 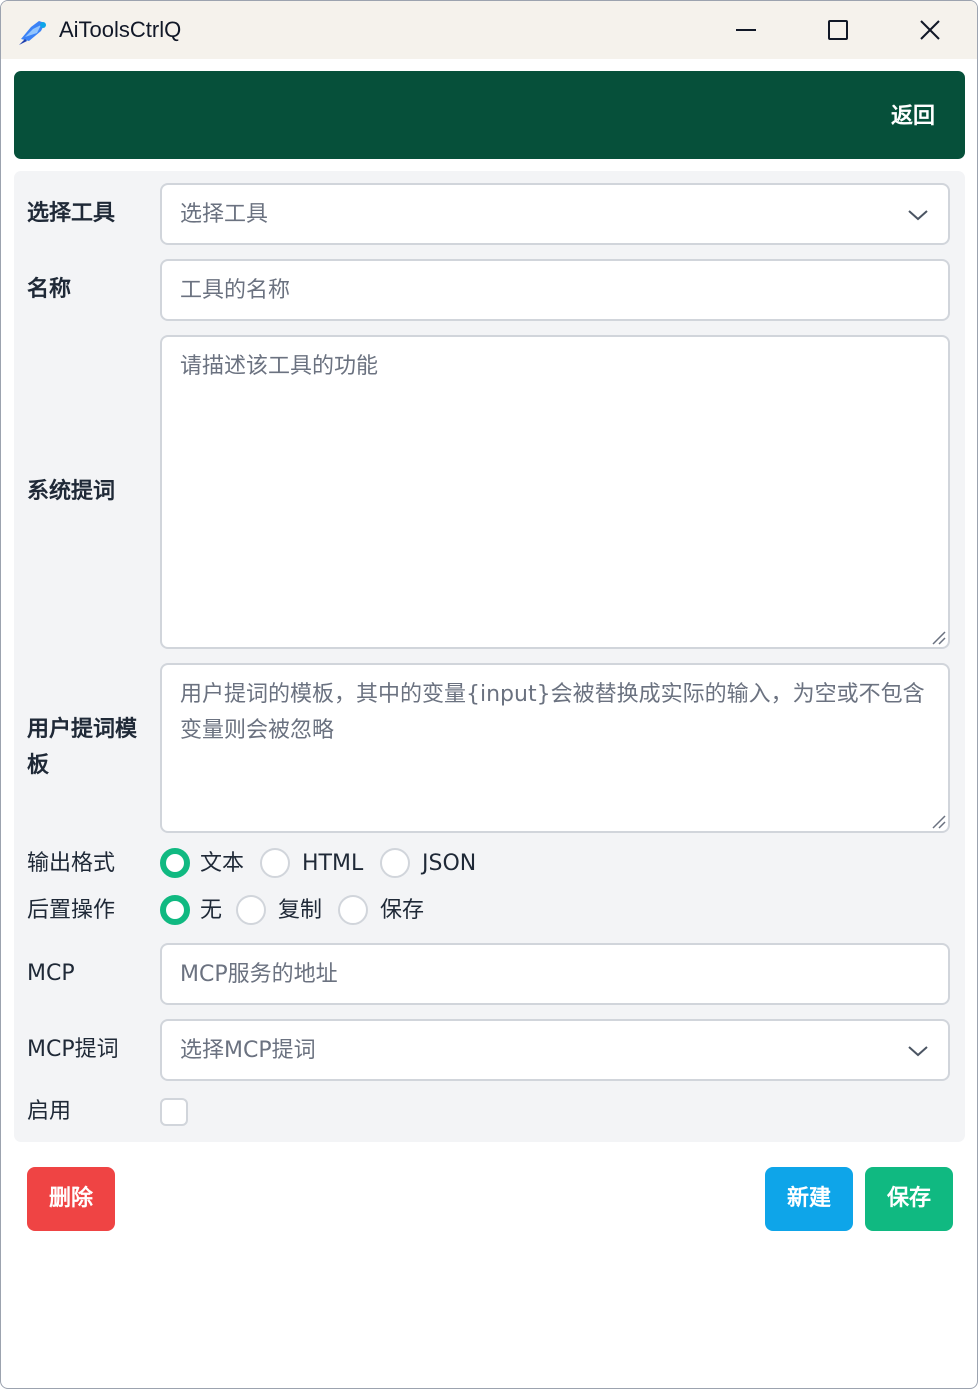 What do you see at coordinates (913, 114) in the screenshot?
I see `back-button: 返回` at bounding box center [913, 114].